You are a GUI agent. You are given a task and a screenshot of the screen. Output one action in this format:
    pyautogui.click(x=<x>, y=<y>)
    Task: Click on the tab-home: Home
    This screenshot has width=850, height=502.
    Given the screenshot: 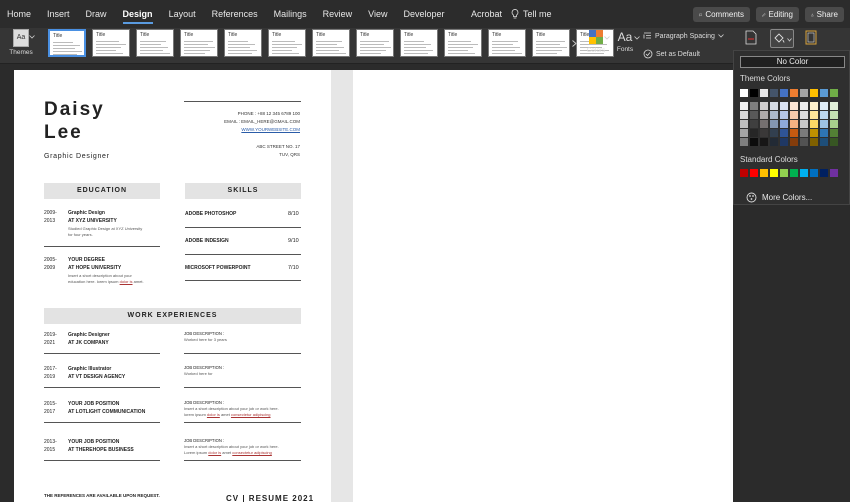 What is the action you would take?
    pyautogui.click(x=19, y=14)
    